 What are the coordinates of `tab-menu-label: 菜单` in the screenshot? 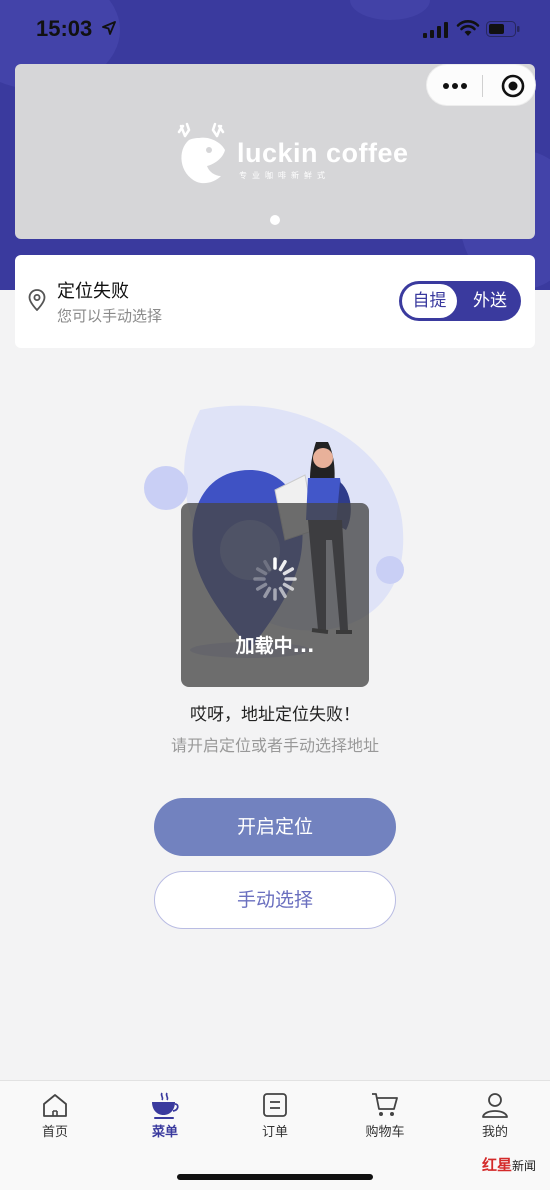 It's located at (164, 1132).